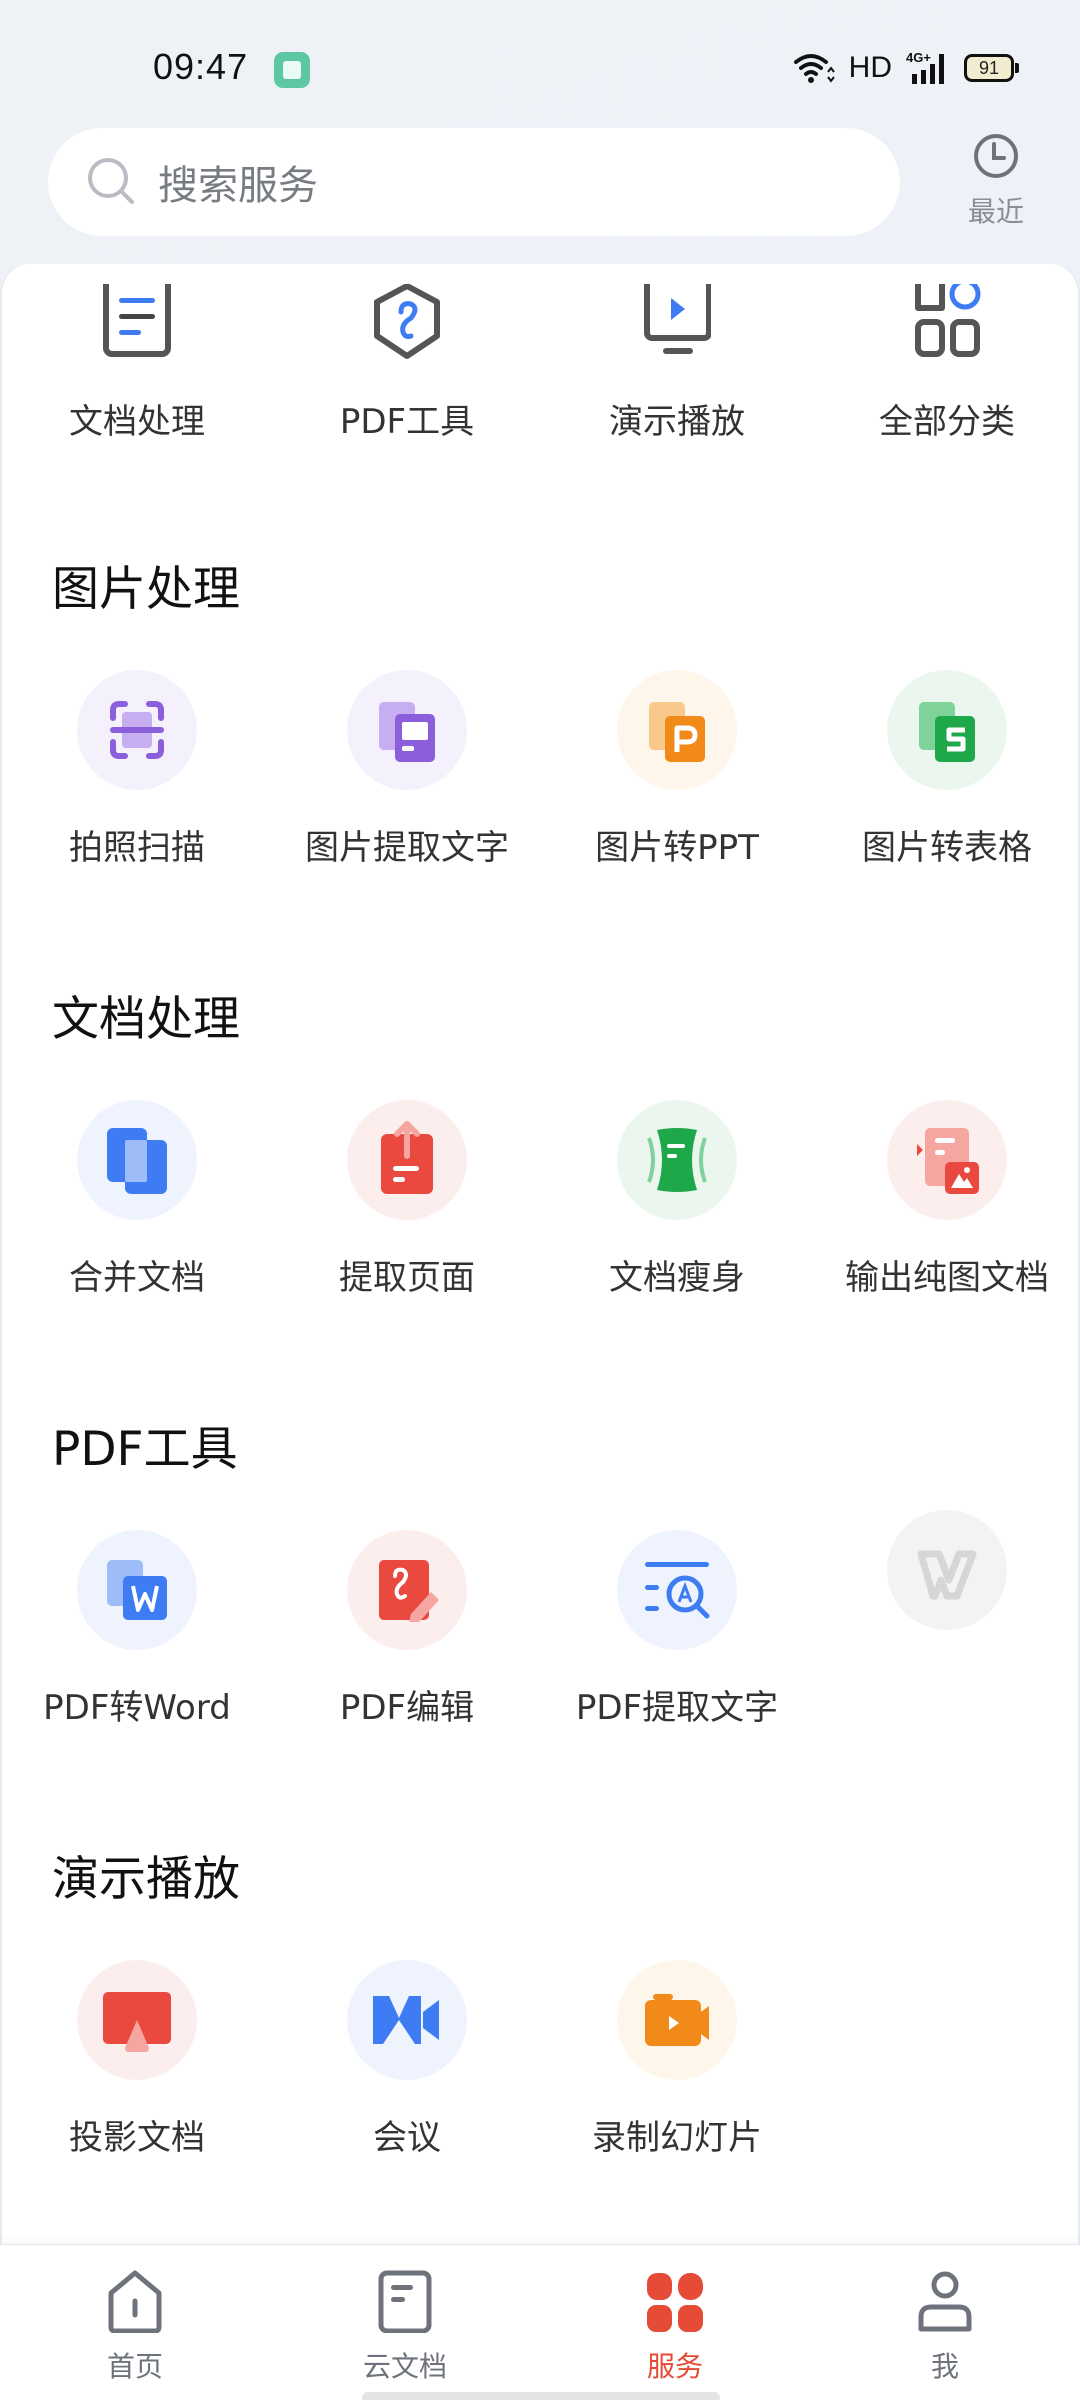 This screenshot has width=1080, height=2400. Describe the element at coordinates (407, 848) in the screenshot. I see `tool-label: 图片提取文字` at that location.